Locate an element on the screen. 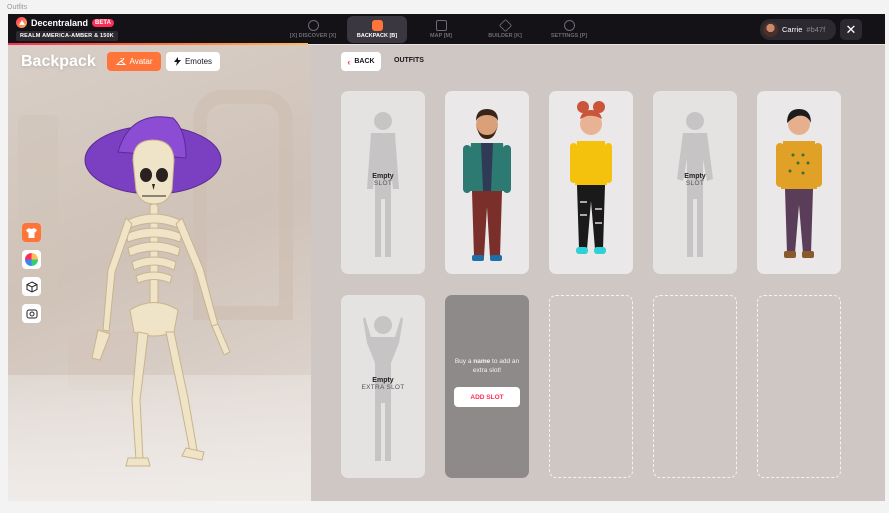 The height and width of the screenshot is (513, 889). hanger-icon is located at coordinates (120, 61).